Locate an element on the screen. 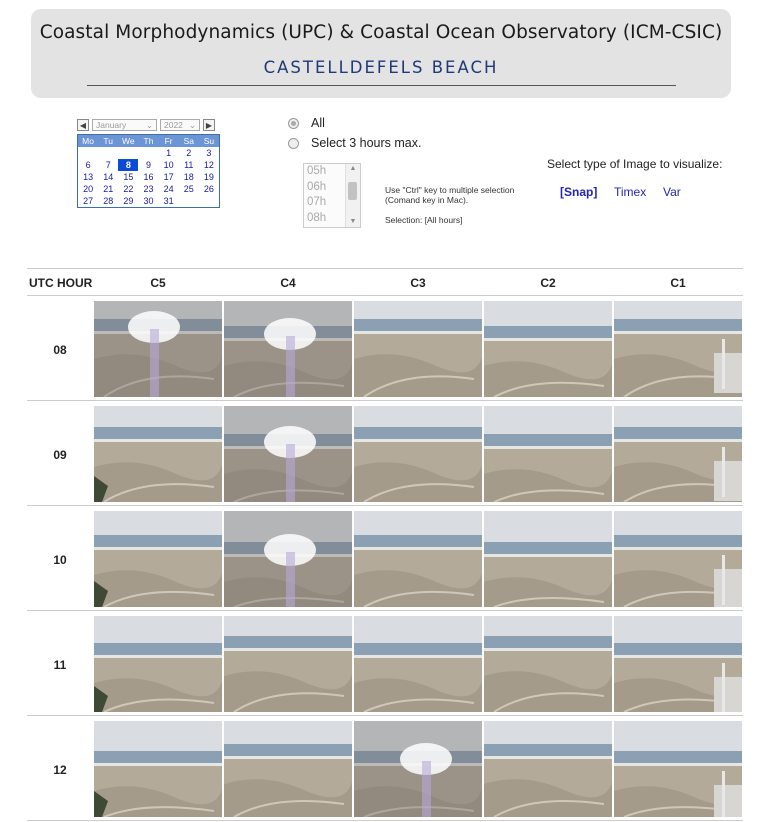 Image resolution: width=778 pixels, height=822 pixels. scroll-up-icon: ▲ is located at coordinates (353, 169).